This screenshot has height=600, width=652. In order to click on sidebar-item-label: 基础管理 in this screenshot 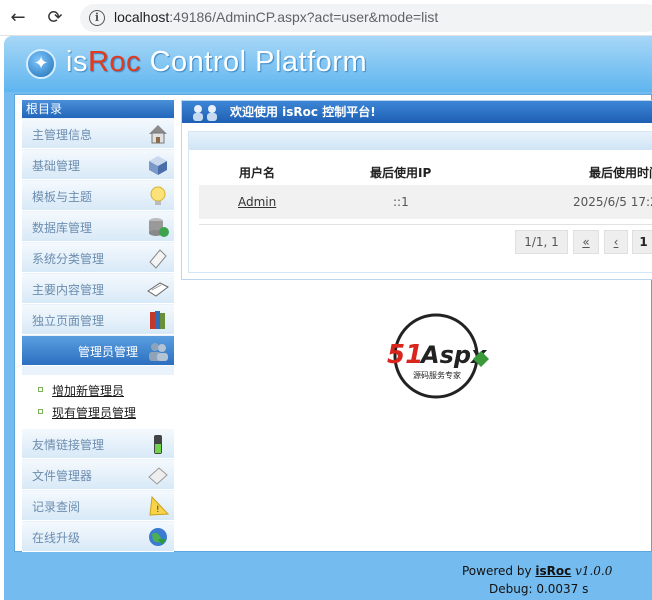, I will do `click(56, 166)`.